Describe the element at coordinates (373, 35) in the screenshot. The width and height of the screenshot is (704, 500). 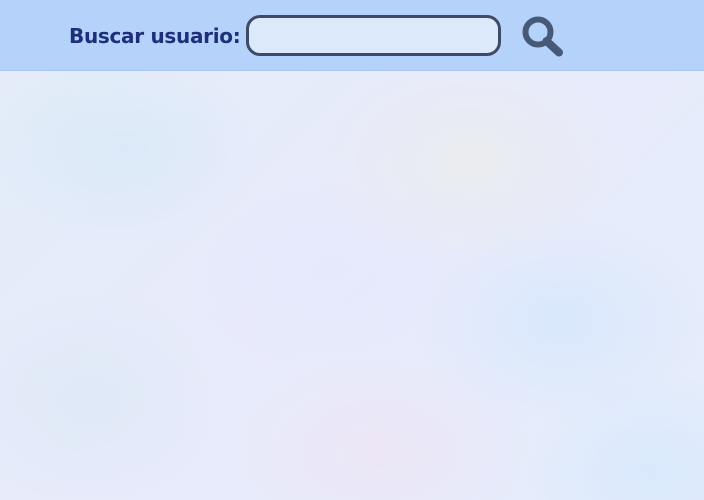
I see `search-input` at that location.